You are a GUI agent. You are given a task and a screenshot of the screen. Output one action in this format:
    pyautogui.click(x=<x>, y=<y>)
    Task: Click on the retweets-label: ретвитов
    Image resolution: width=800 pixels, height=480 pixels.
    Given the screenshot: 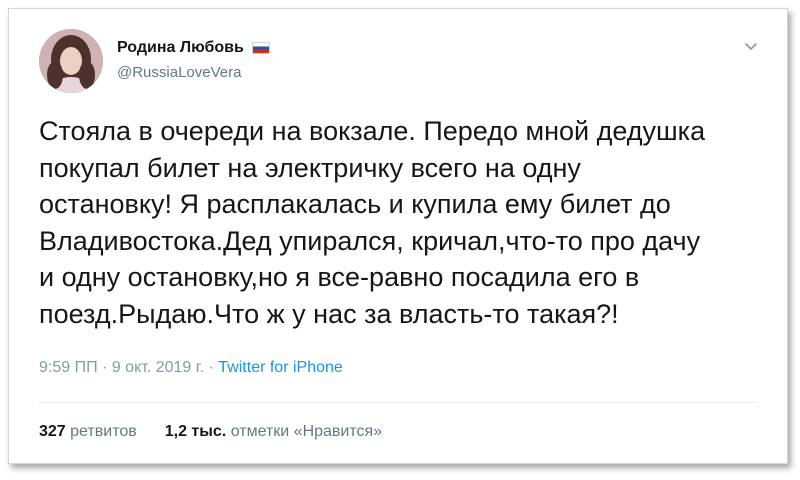 What is the action you would take?
    pyautogui.click(x=103, y=431)
    